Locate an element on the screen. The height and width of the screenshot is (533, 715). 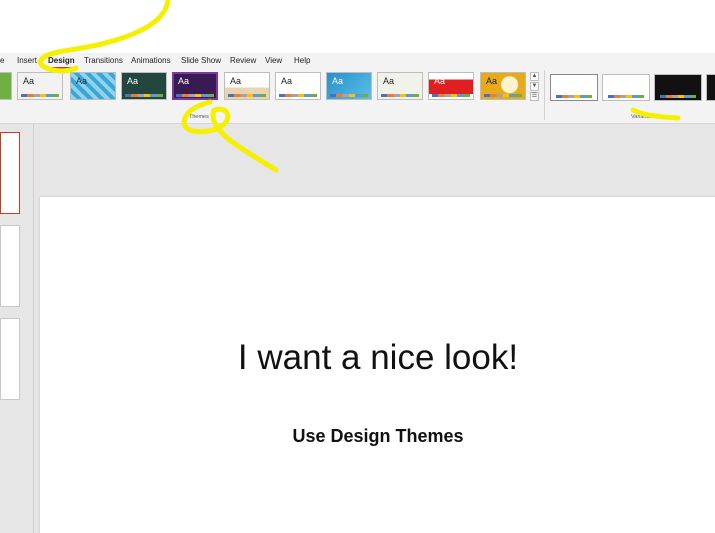
theme-thumb-7: Aa is located at coordinates (349, 86).